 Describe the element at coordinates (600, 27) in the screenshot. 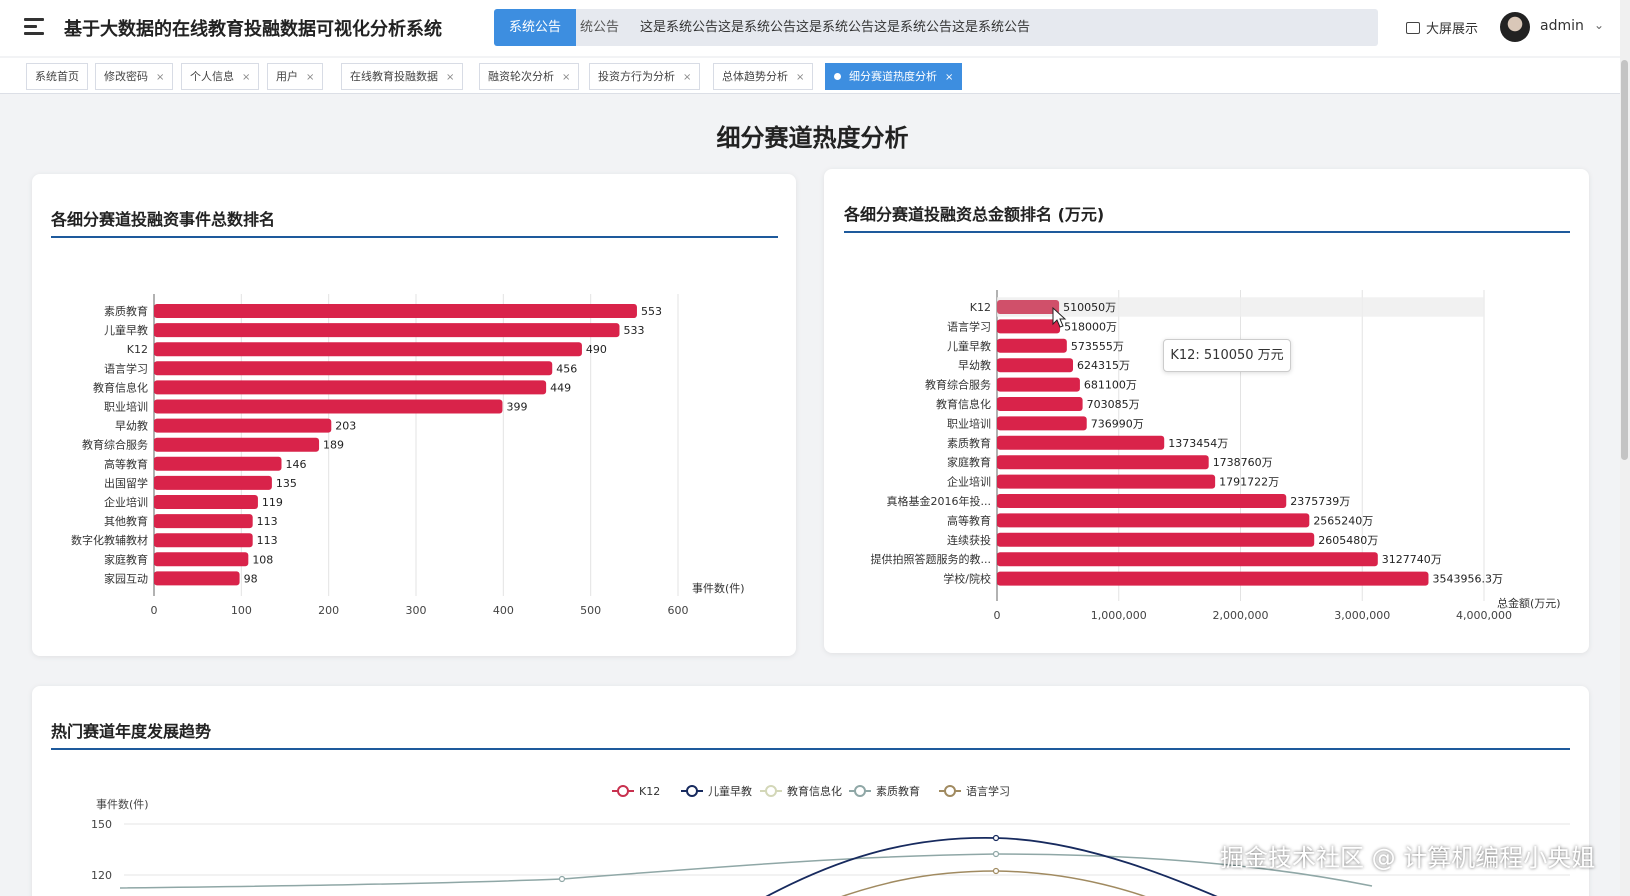

I see `notice-prefix: 统公告` at that location.